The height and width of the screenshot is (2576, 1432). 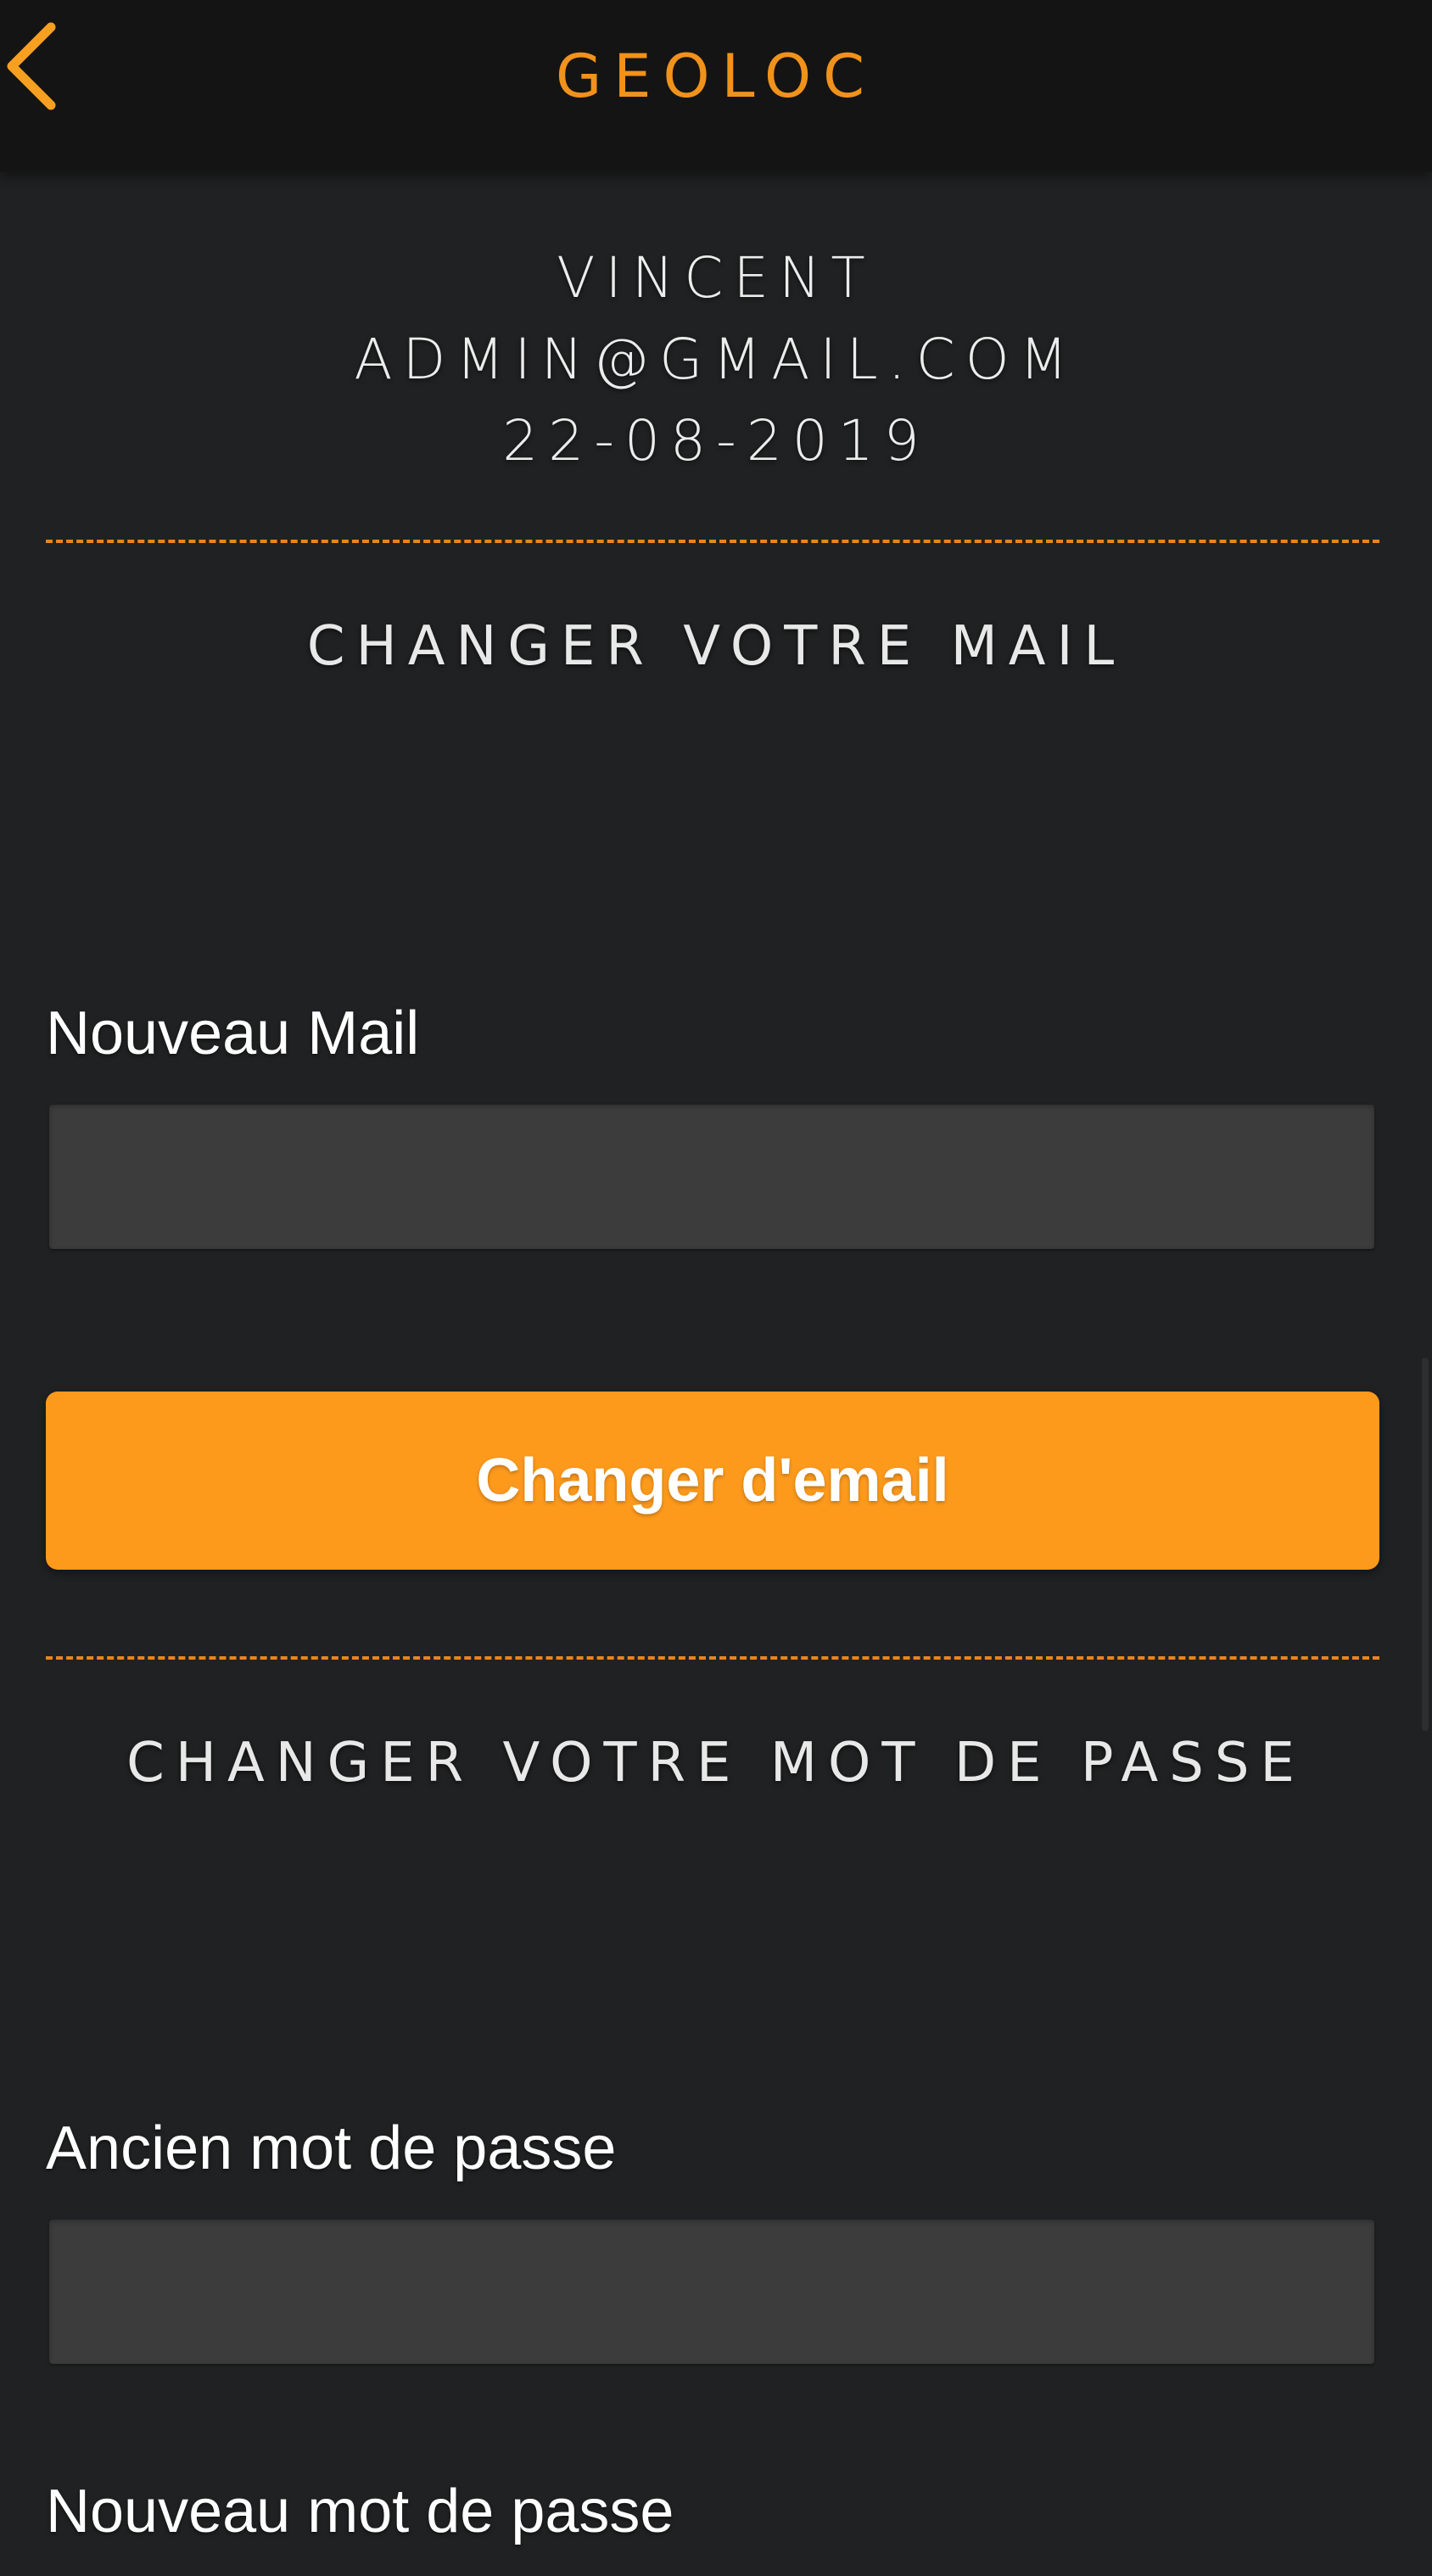 What do you see at coordinates (716, 1763) in the screenshot?
I see `password-section-title: CHANGER VOTRE MOT DE PASSE` at bounding box center [716, 1763].